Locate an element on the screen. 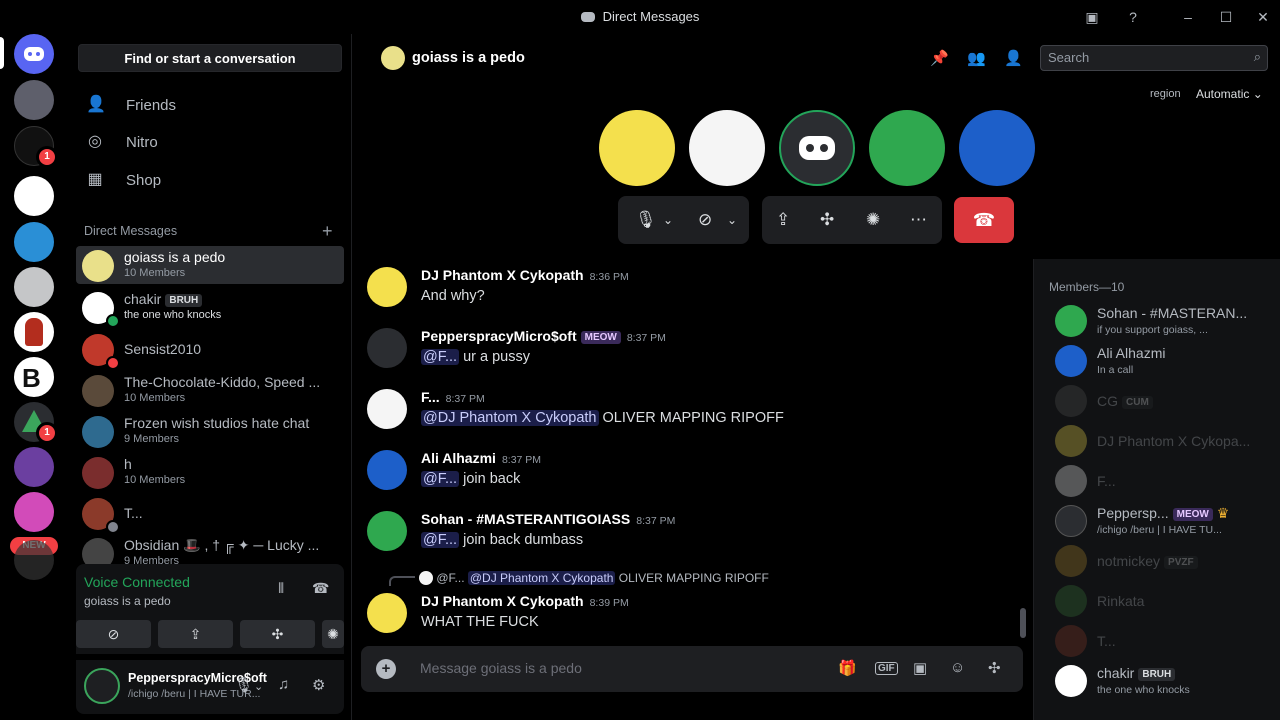 Image resolution: width=1280 pixels, height=720 pixels. camera-off-button: ⊘ is located at coordinates (113, 634).